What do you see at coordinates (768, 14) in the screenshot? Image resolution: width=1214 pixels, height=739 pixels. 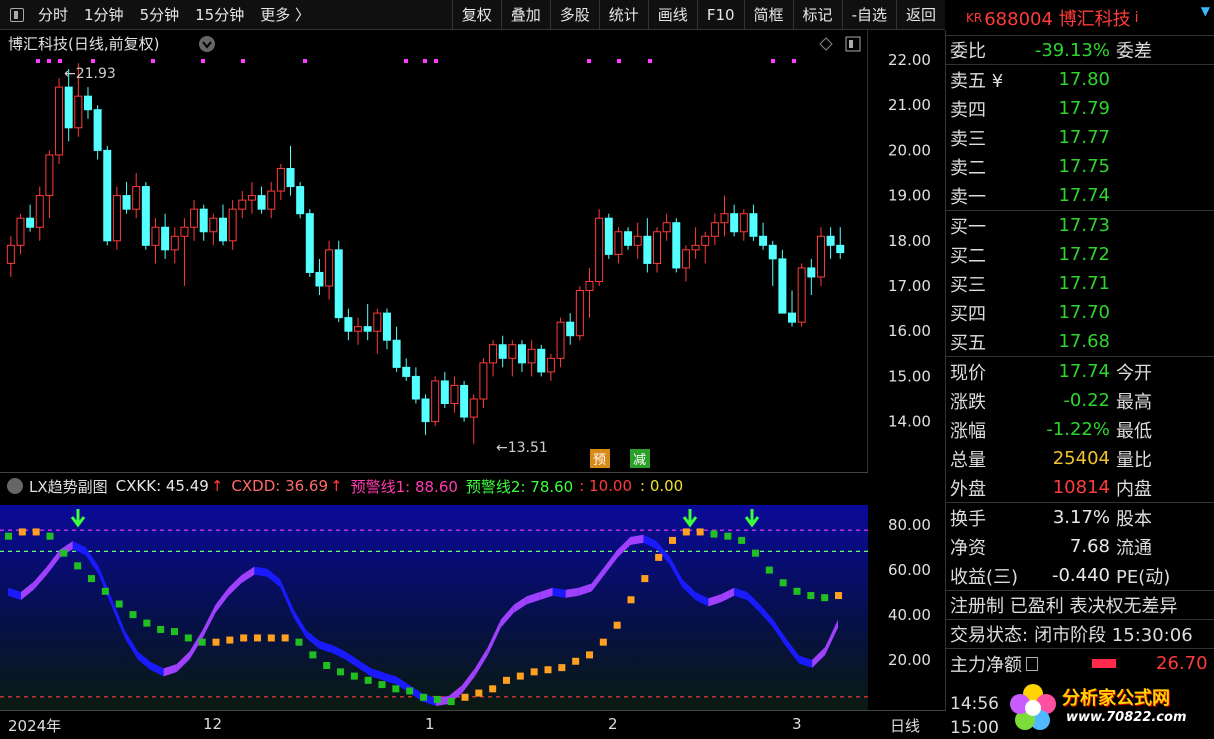 I see `simple-frame-button: 简框` at bounding box center [768, 14].